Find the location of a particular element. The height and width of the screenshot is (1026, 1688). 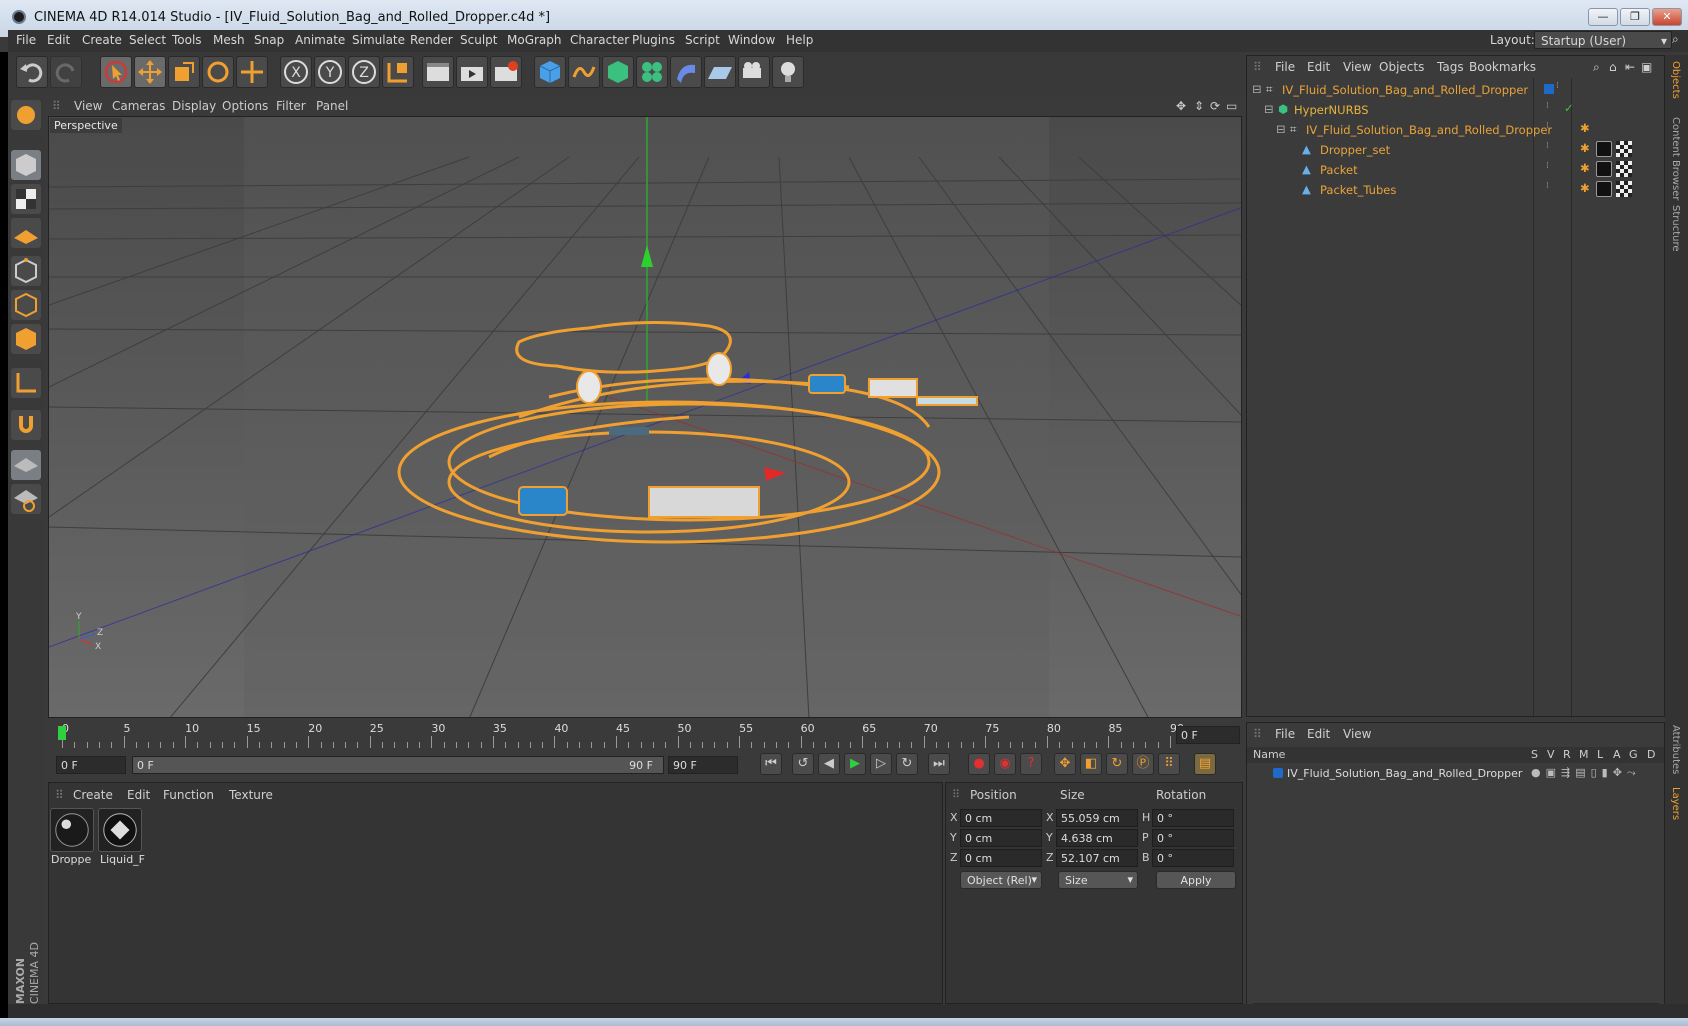

object-row: ⊟ ⬢ HyperNURBS ⁞ ✓ is located at coordinates (1455, 110).